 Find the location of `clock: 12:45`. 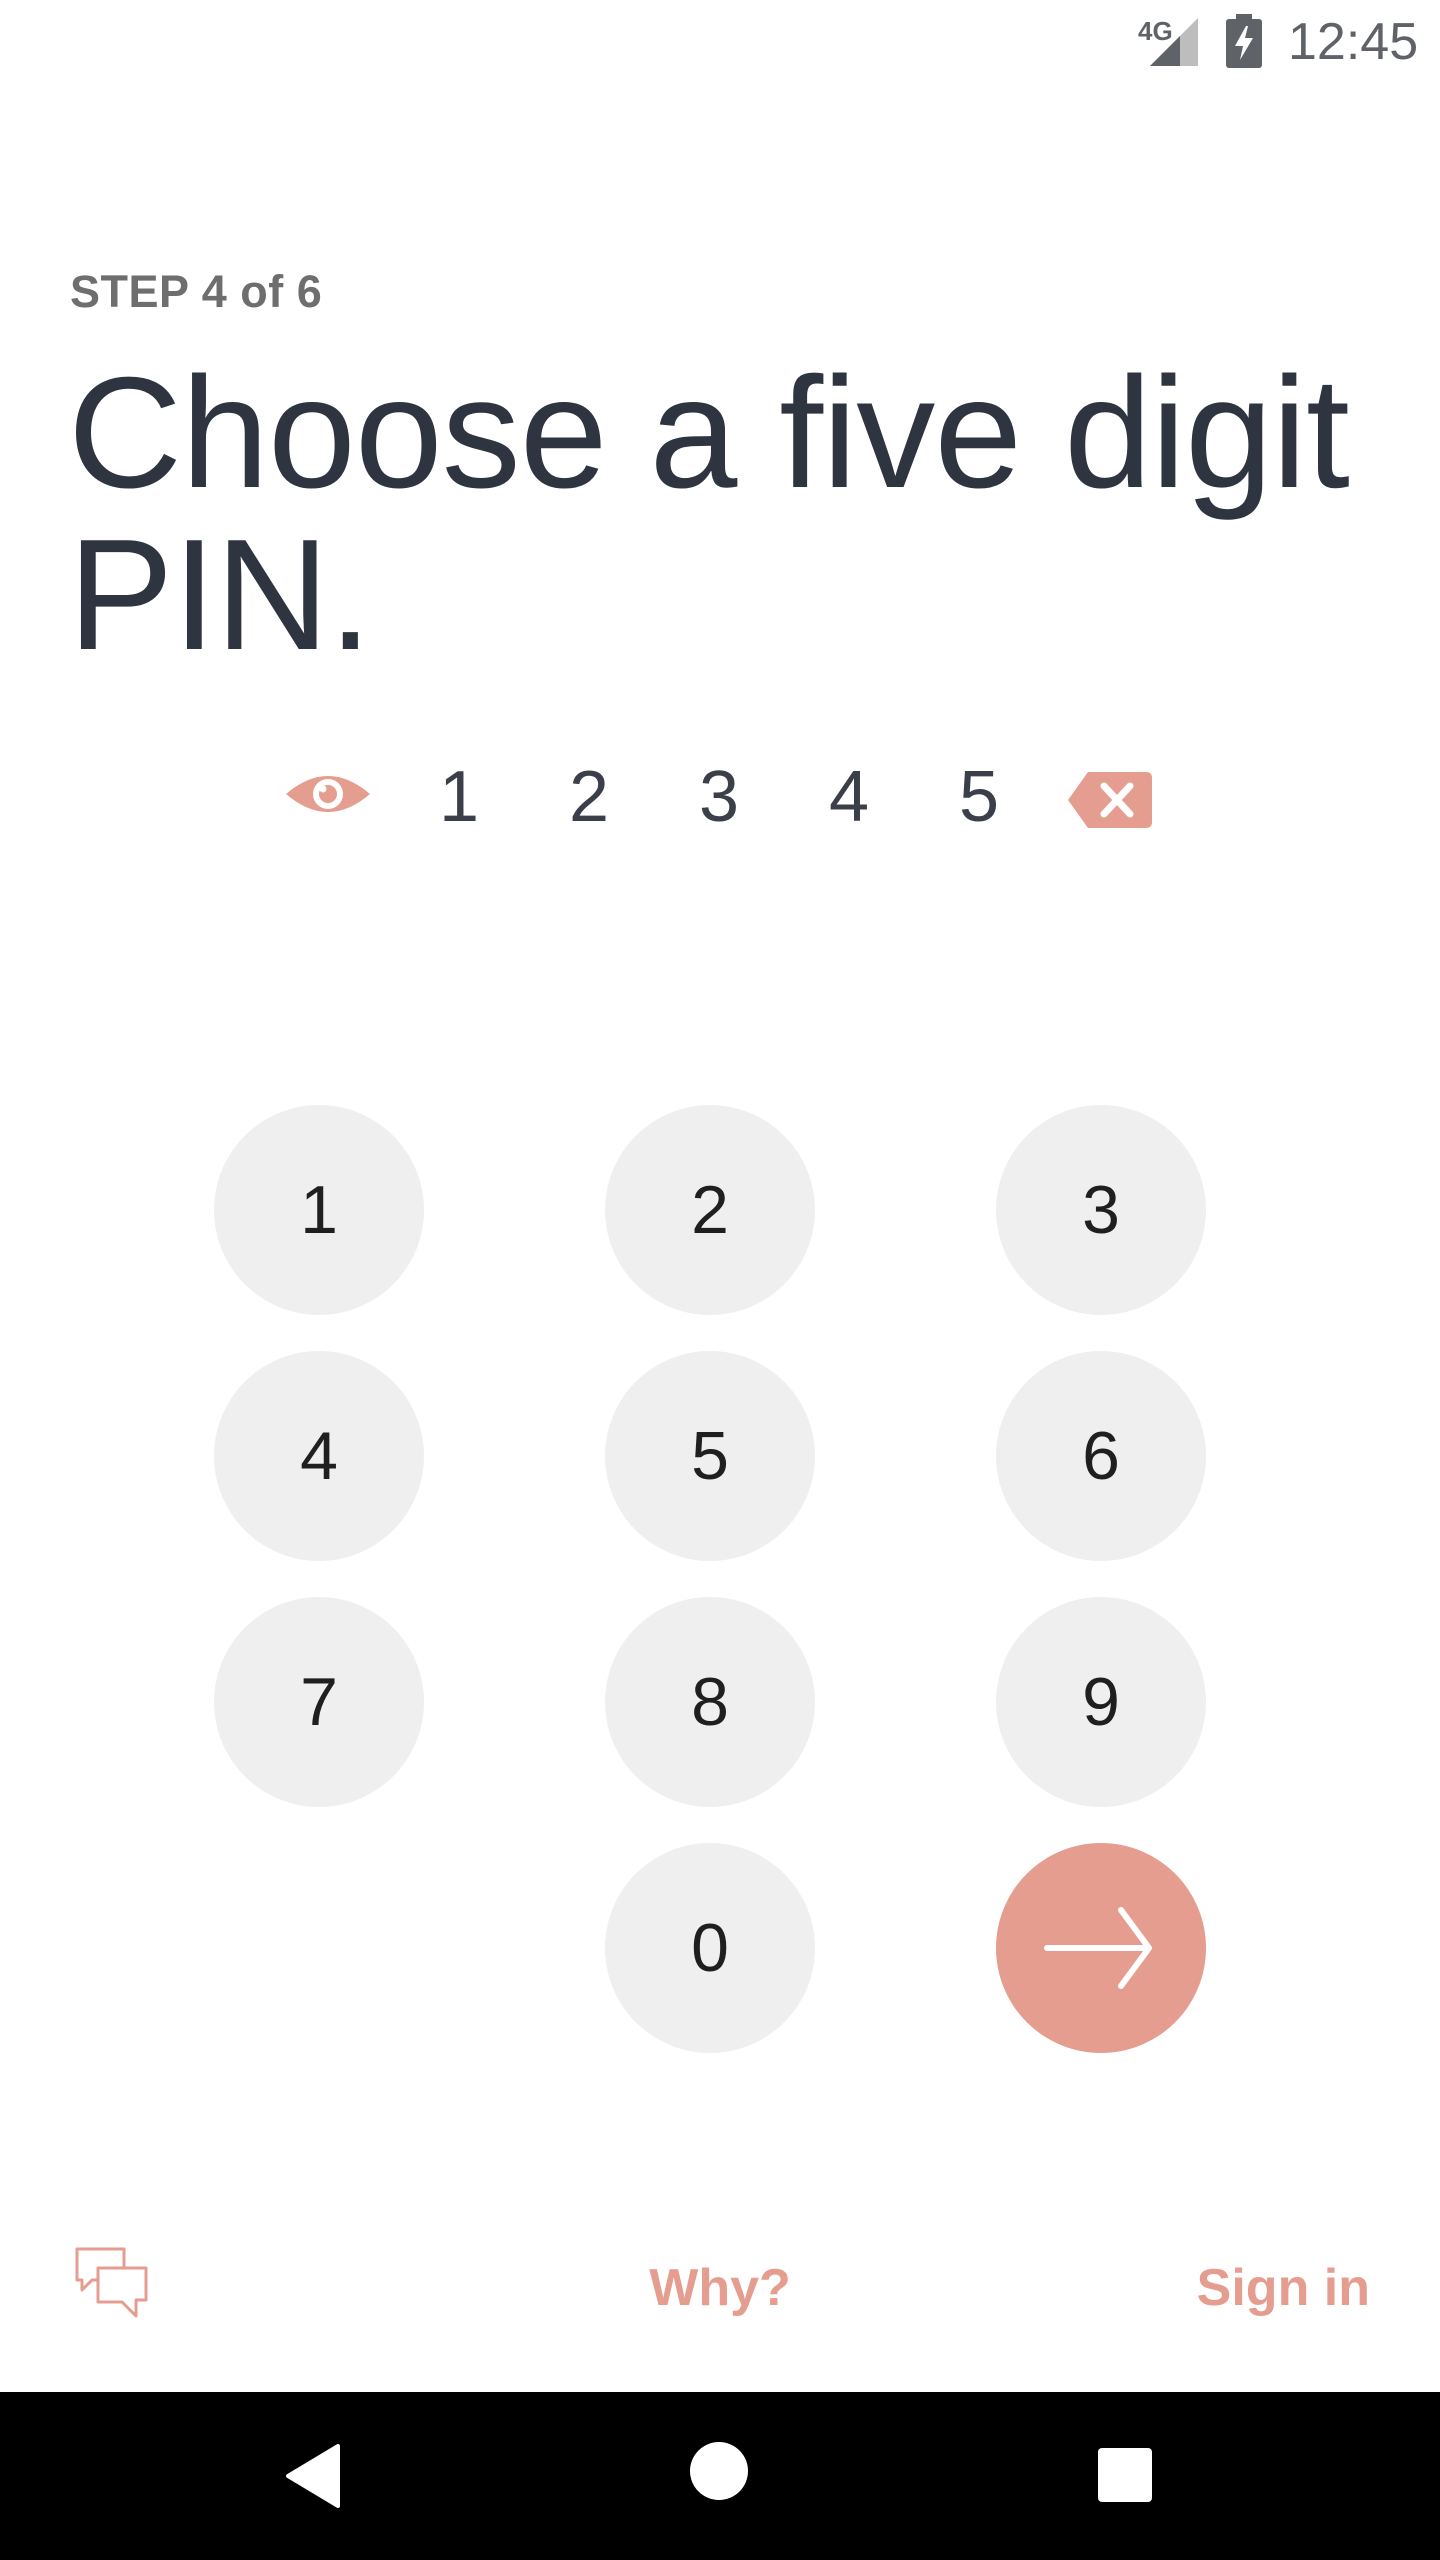

clock: 12:45 is located at coordinates (1353, 42).